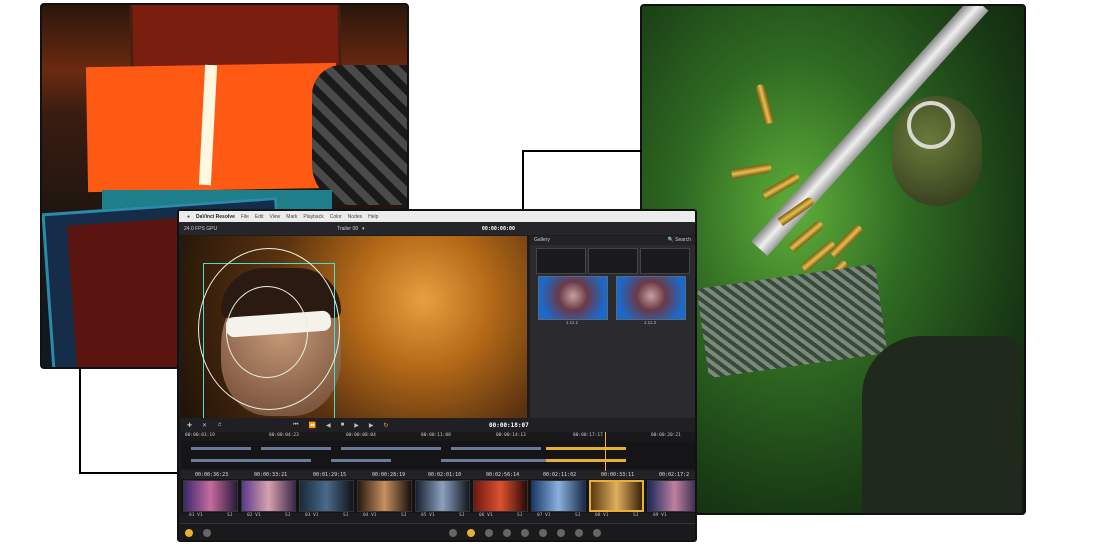 This screenshot has width=1107, height=547. I want to click on step-back-icon: ◀, so click(328, 425).